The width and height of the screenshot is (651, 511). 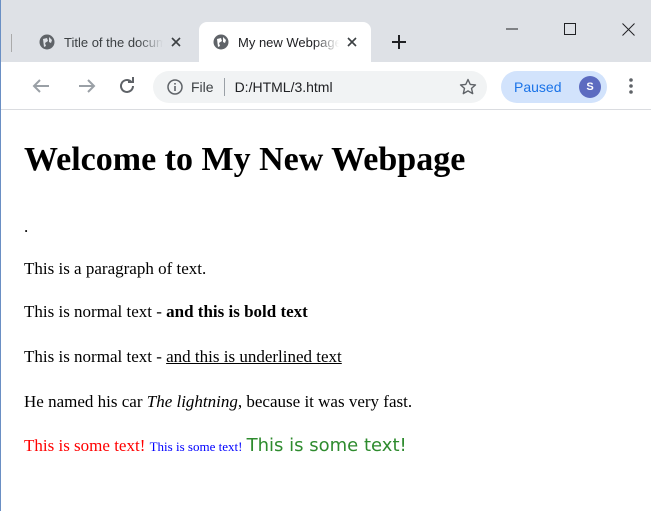 I want to click on tab-title: My new Webpage, so click(x=288, y=42).